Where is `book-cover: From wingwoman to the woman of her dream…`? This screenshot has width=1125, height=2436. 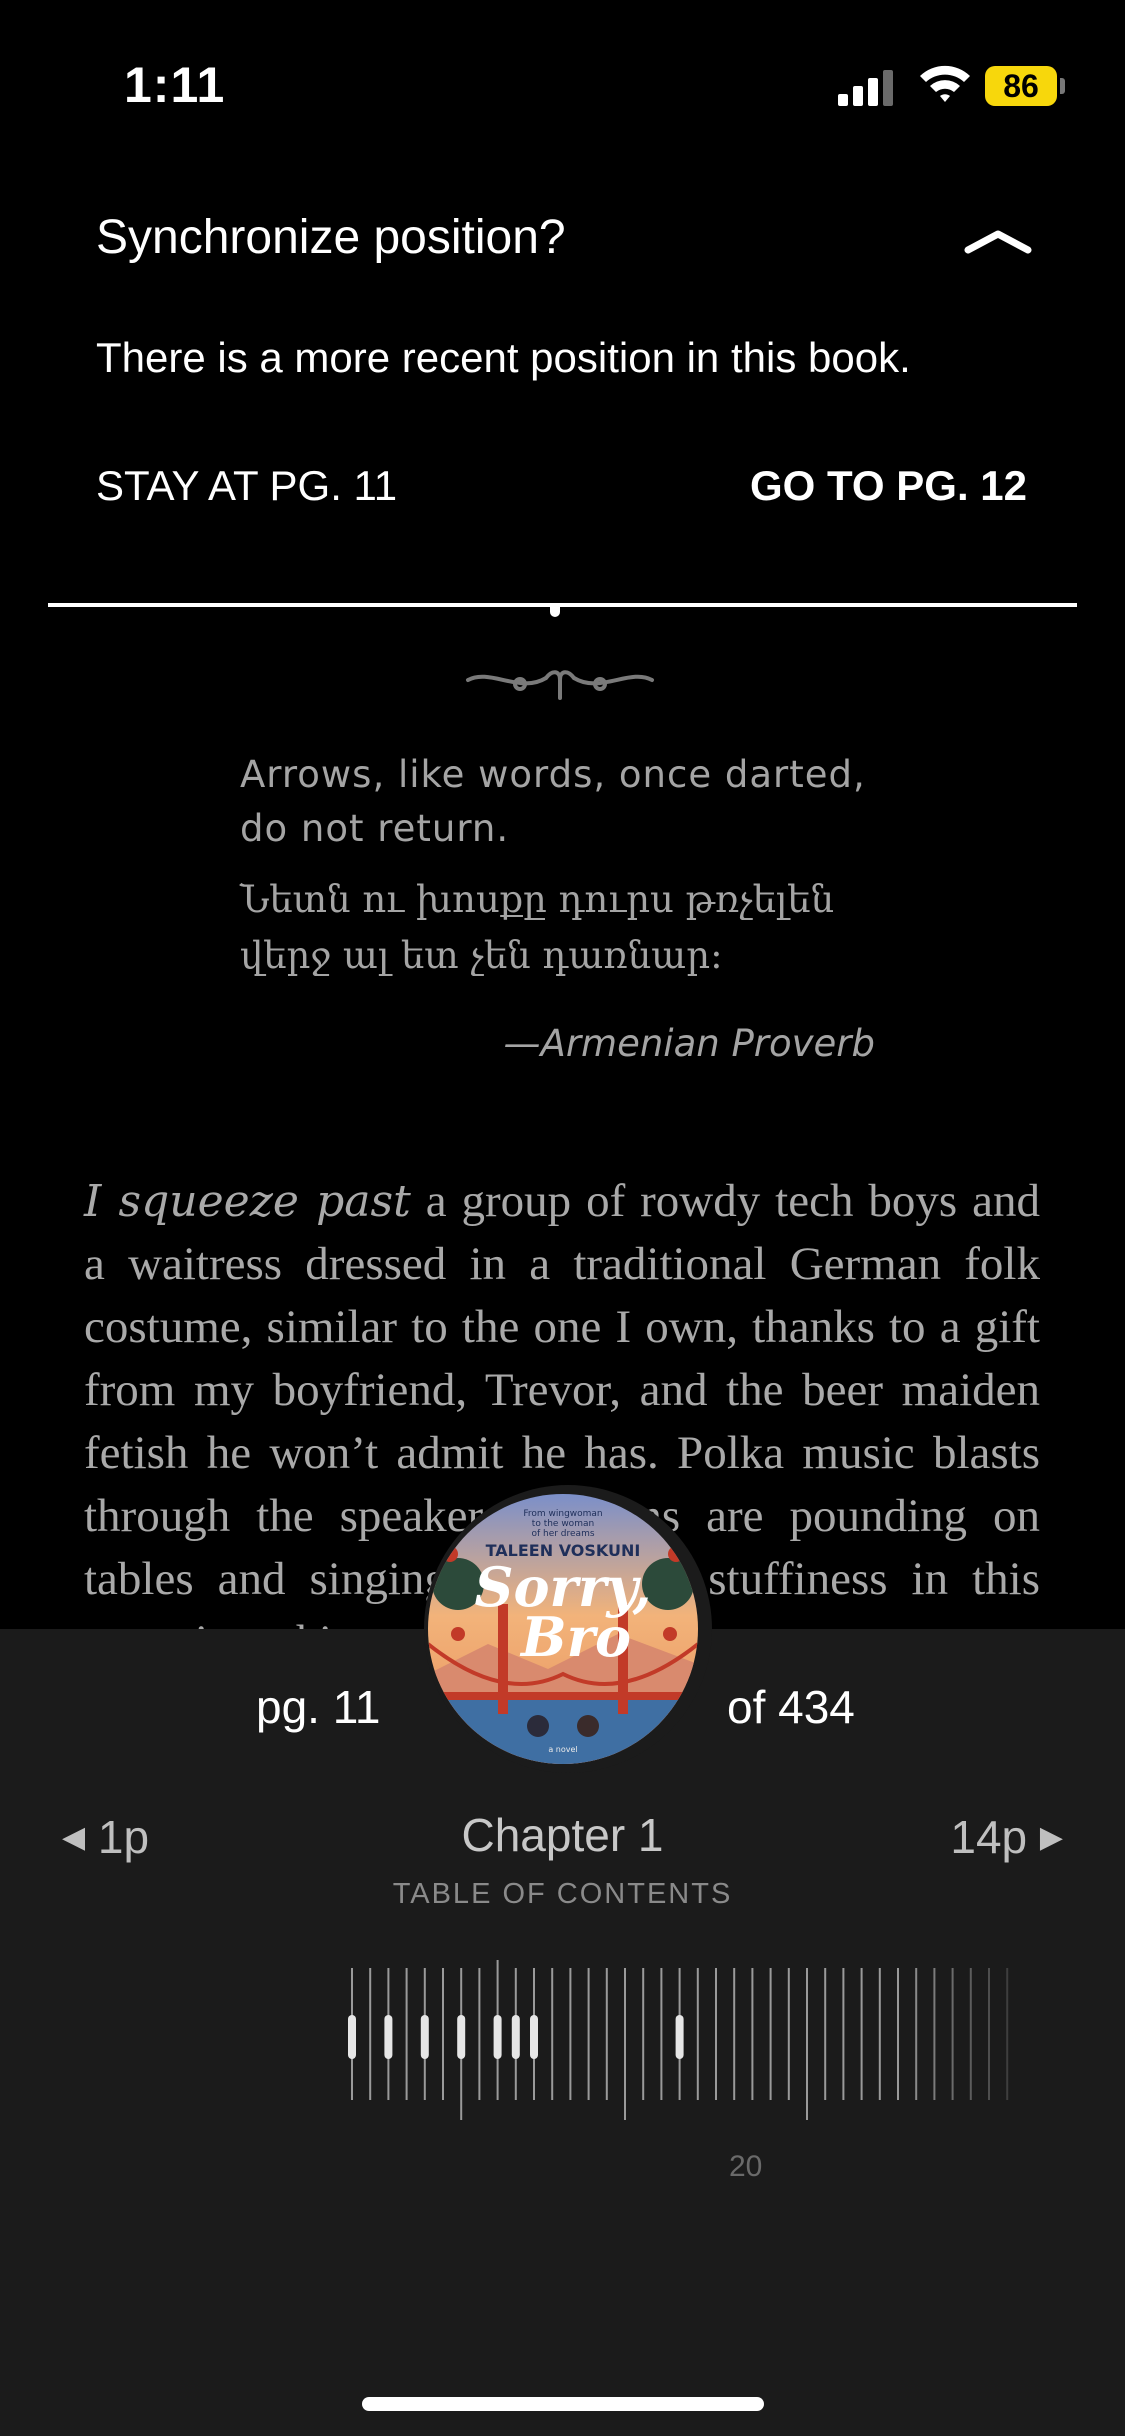 book-cover: From wingwoman to the woman of her dream… is located at coordinates (563, 1629).